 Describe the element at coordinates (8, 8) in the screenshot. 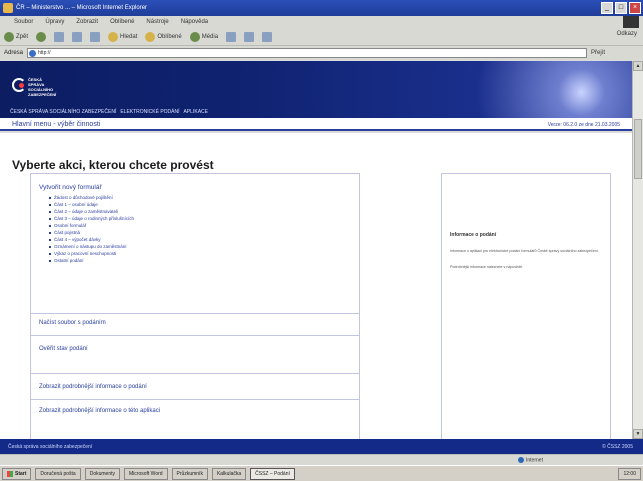

I see `ie-icon` at that location.